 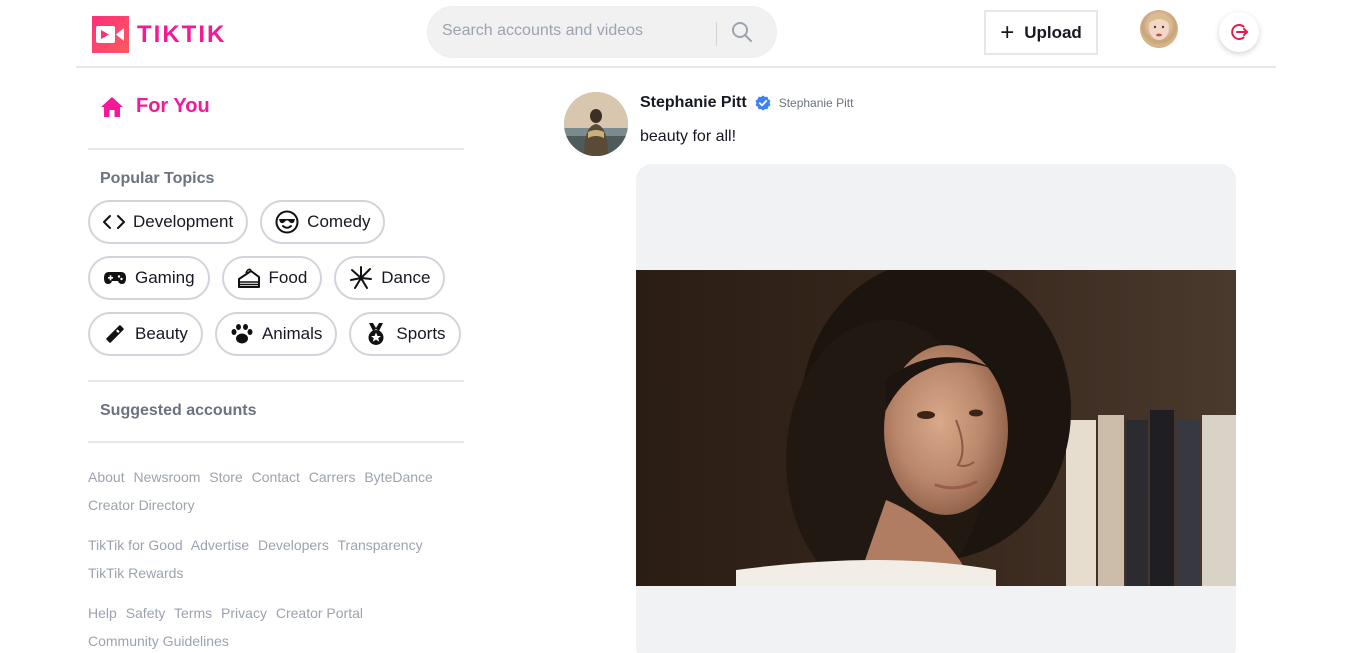 What do you see at coordinates (112, 106) in the screenshot?
I see `home-icon` at bounding box center [112, 106].